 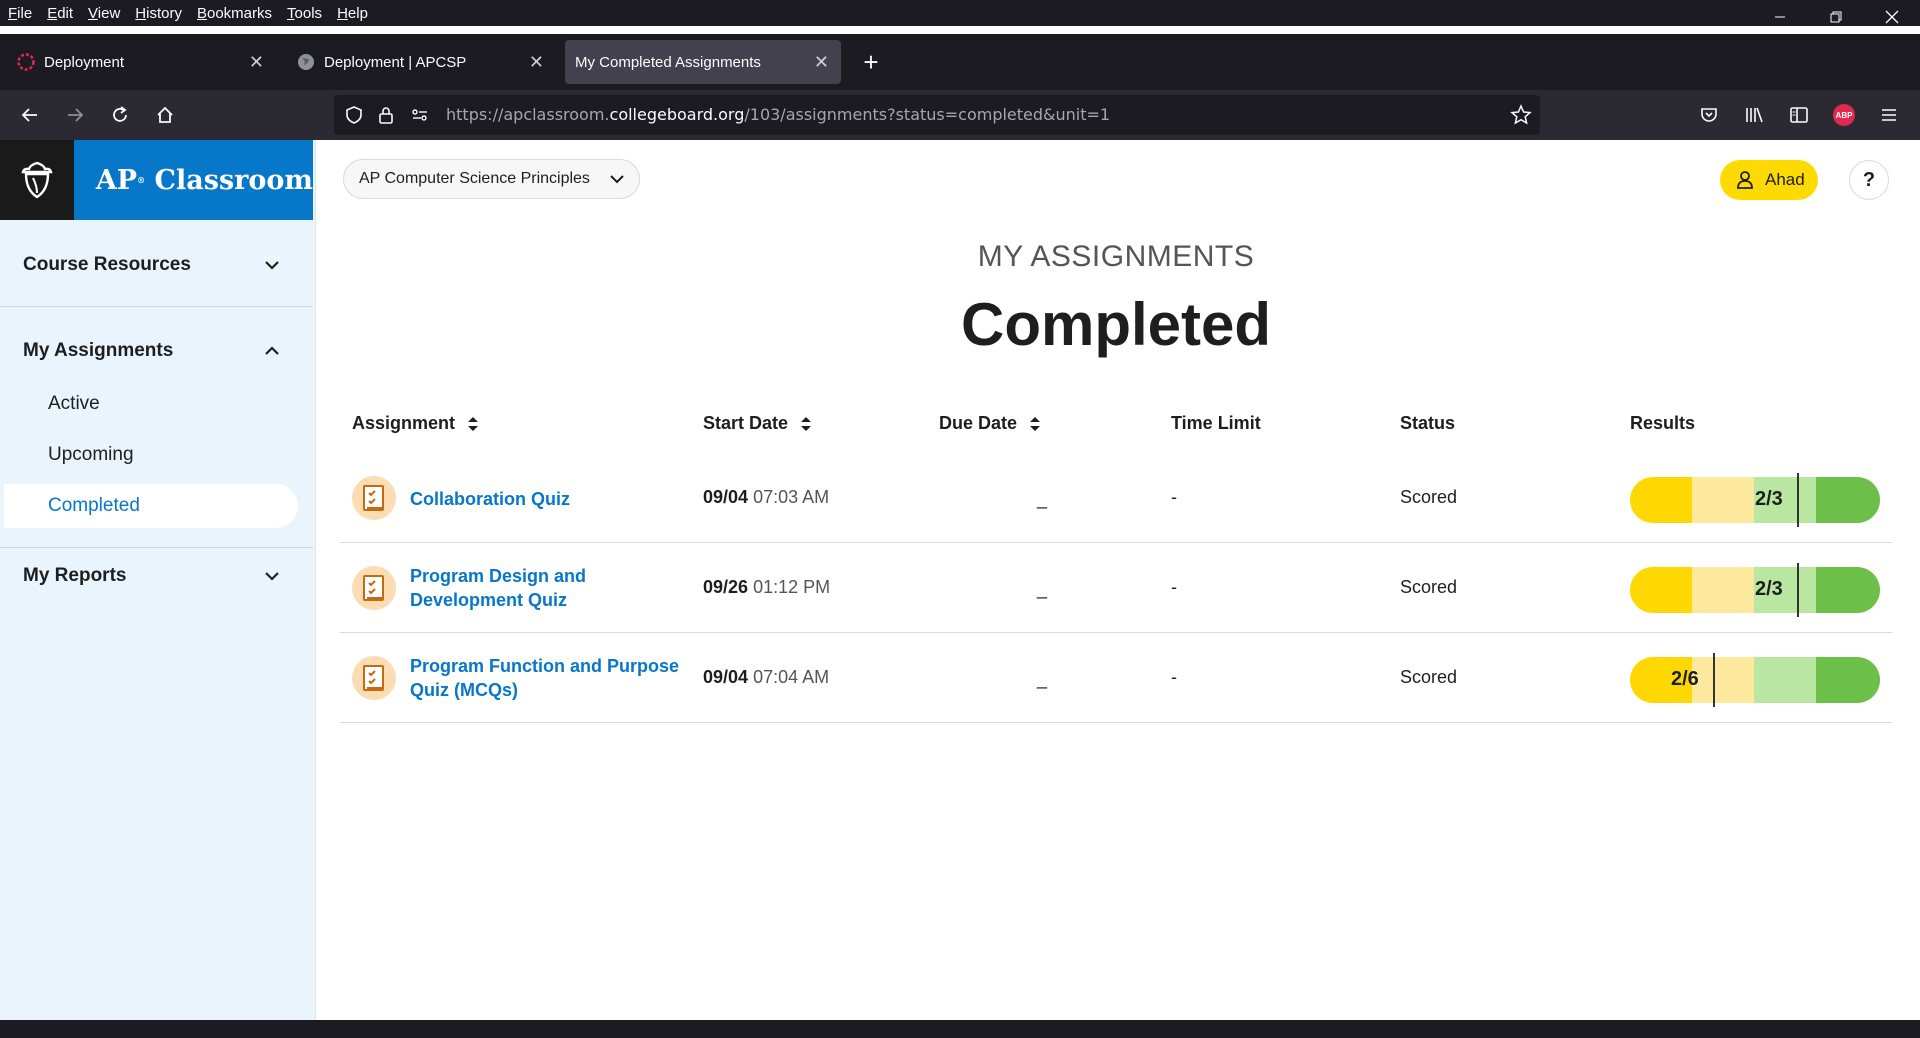 What do you see at coordinates (20, 13) in the screenshot?
I see `menu-file: File` at bounding box center [20, 13].